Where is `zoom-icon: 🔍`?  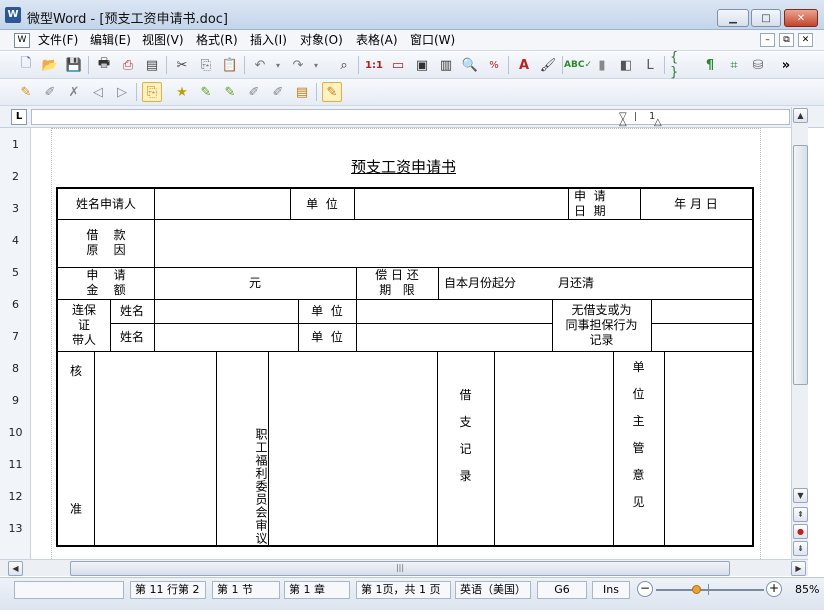 zoom-icon: 🔍 is located at coordinates (470, 65).